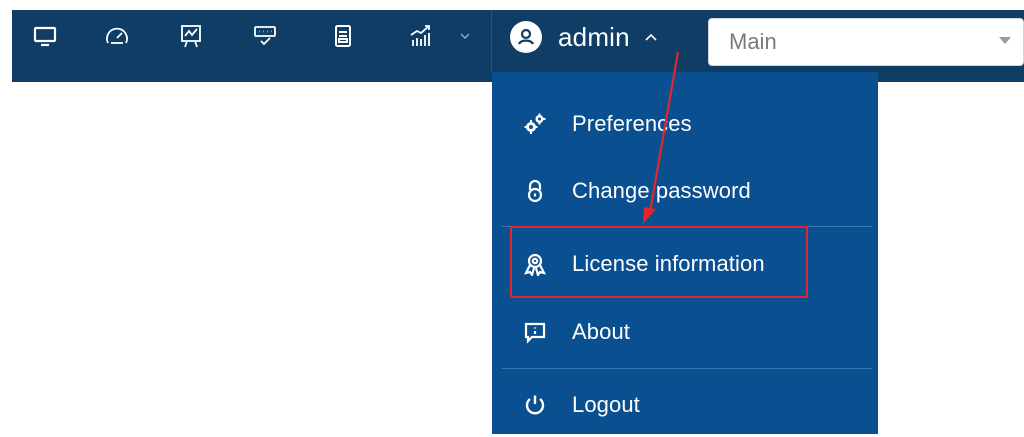  I want to click on menu-item-label: Change password, so click(661, 190).